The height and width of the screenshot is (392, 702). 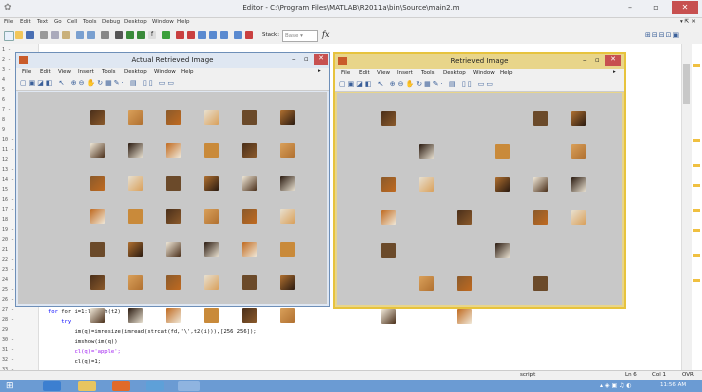 What do you see at coordinates (685, 7) in the screenshot?
I see `close-button: ✕` at bounding box center [685, 7].